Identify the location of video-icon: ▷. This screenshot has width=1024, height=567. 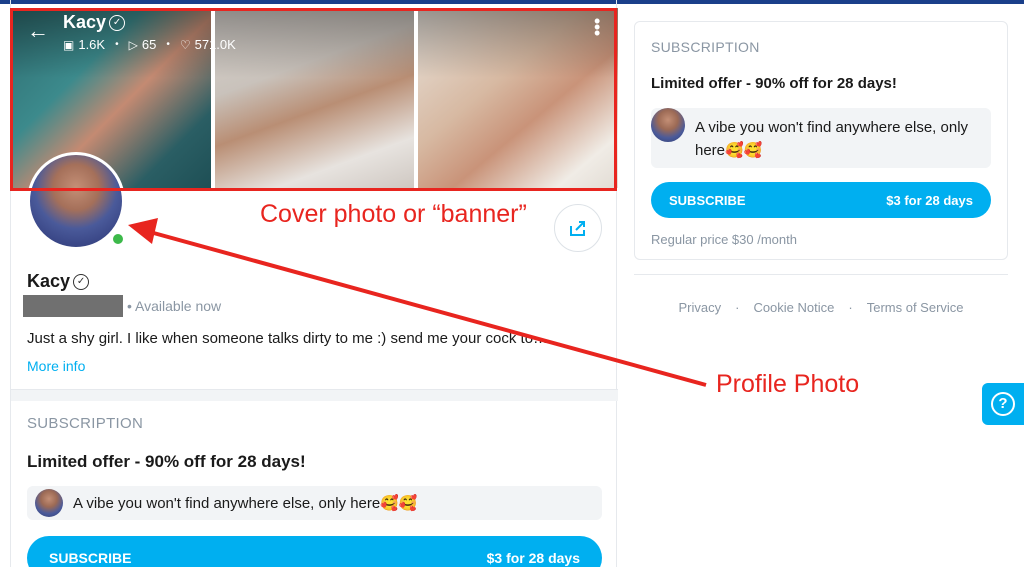
(133, 44).